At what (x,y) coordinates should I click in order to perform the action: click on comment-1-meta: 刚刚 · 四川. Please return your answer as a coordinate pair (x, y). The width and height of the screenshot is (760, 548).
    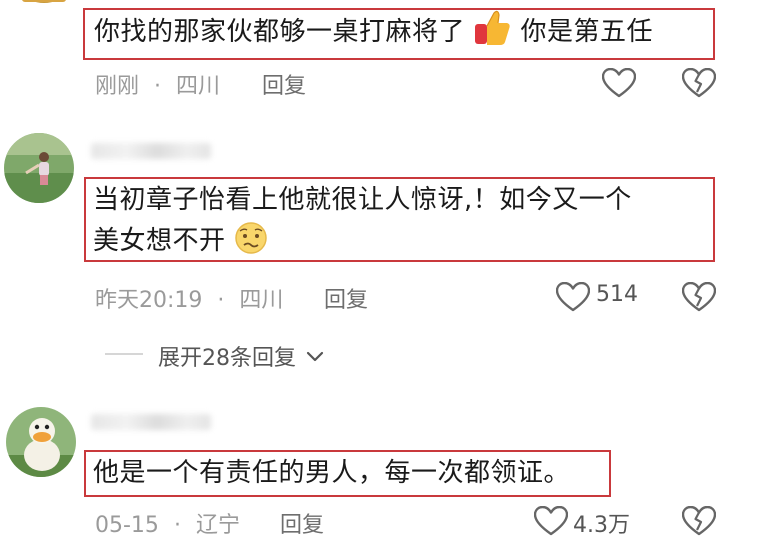
    Looking at the image, I should click on (157, 84).